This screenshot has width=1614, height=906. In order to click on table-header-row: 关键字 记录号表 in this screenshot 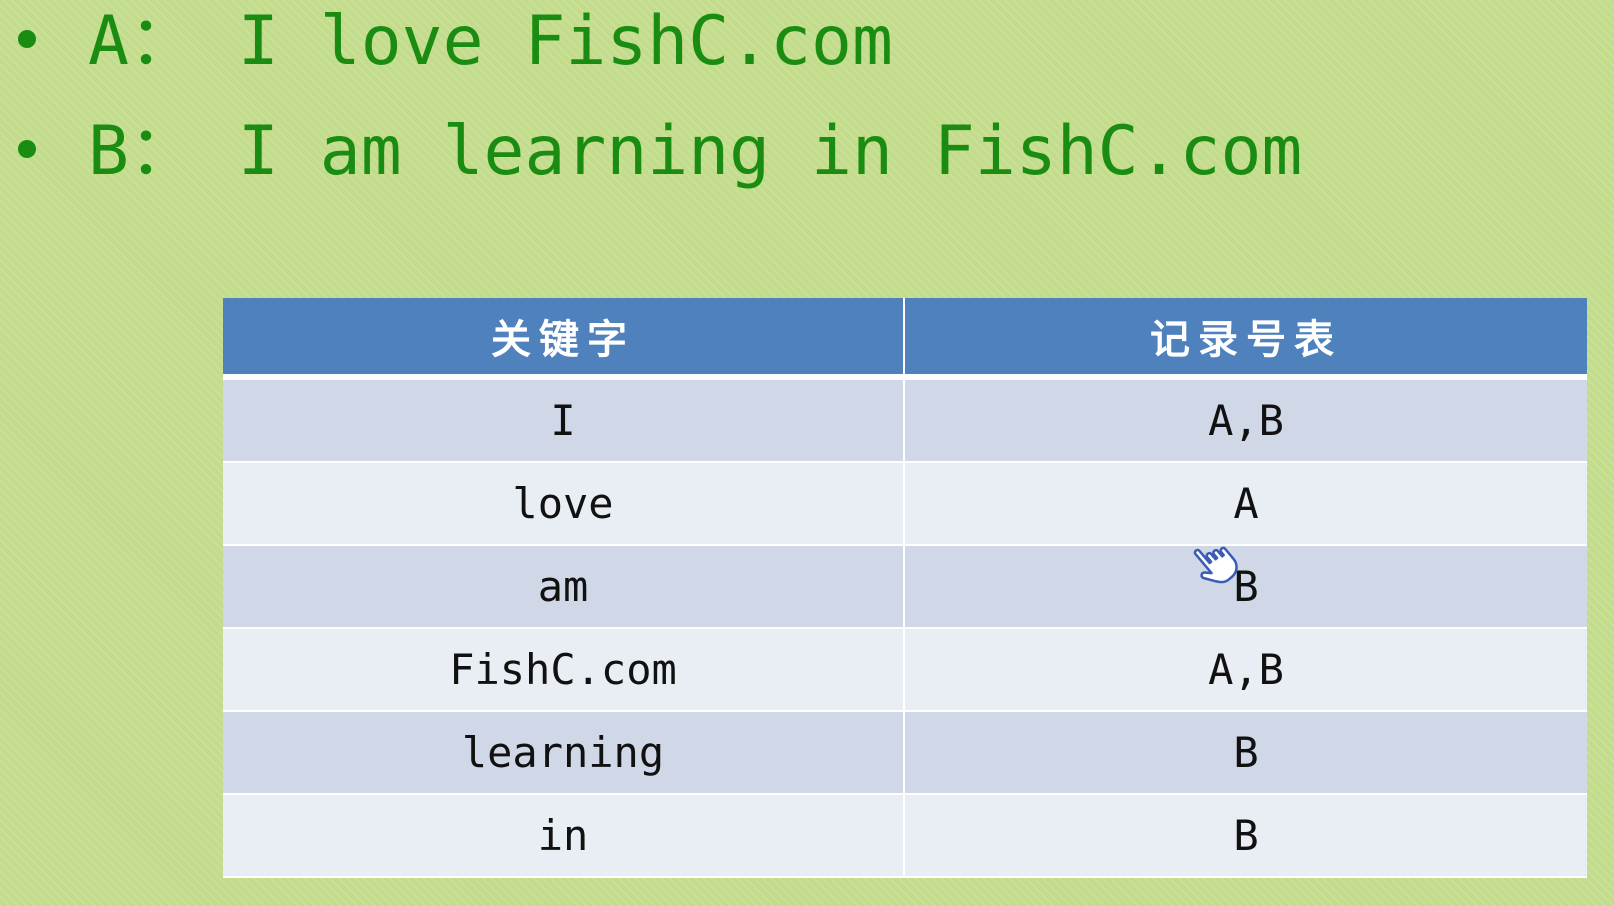, I will do `click(905, 339)`.